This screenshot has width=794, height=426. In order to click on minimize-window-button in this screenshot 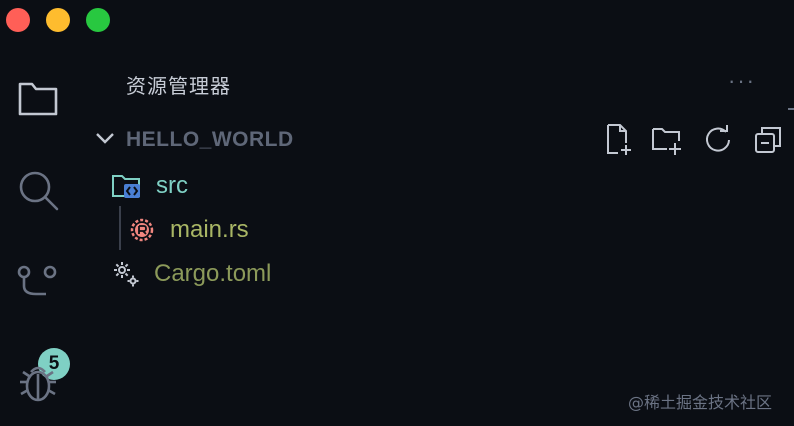, I will do `click(58, 20)`.